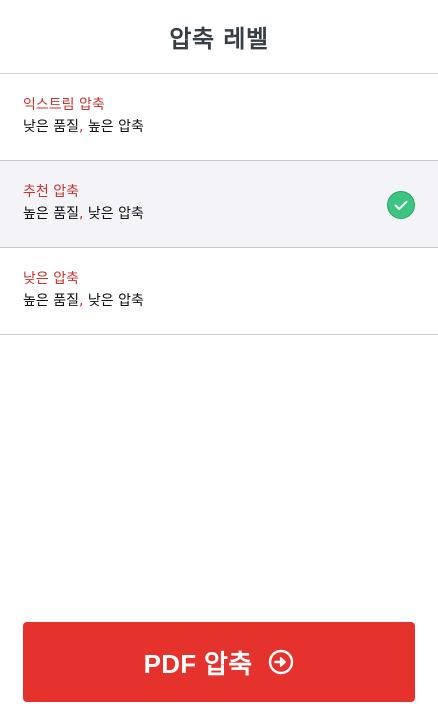 This screenshot has width=438, height=717. Describe the element at coordinates (113, 127) in the screenshot. I see `option-desc-compression: 높은 압축` at that location.